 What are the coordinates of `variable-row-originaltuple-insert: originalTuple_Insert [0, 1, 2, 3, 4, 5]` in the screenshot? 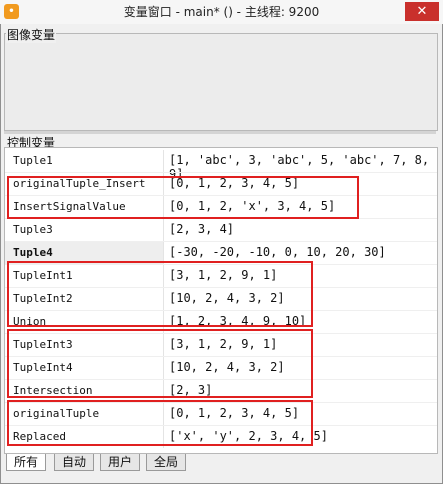 It's located at (221, 184).